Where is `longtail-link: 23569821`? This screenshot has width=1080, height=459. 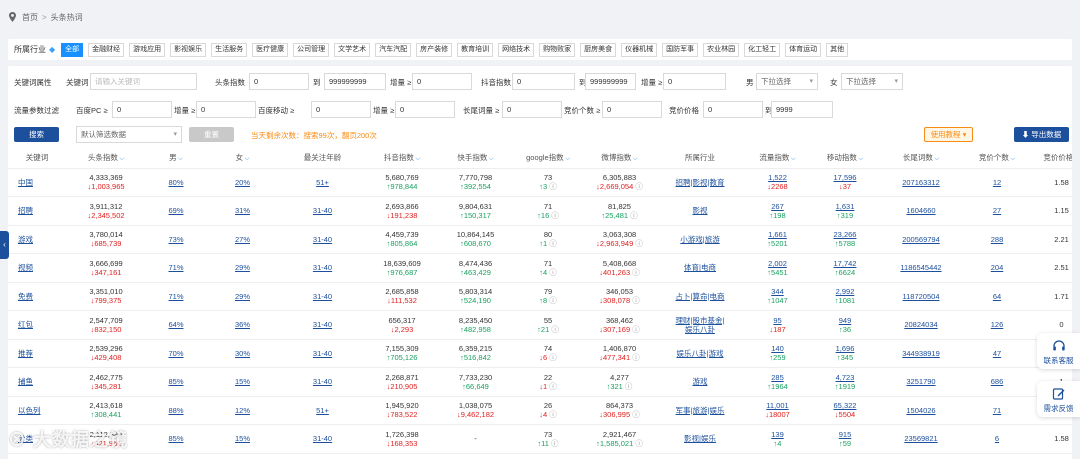
longtail-link: 23569821 is located at coordinates (920, 438).